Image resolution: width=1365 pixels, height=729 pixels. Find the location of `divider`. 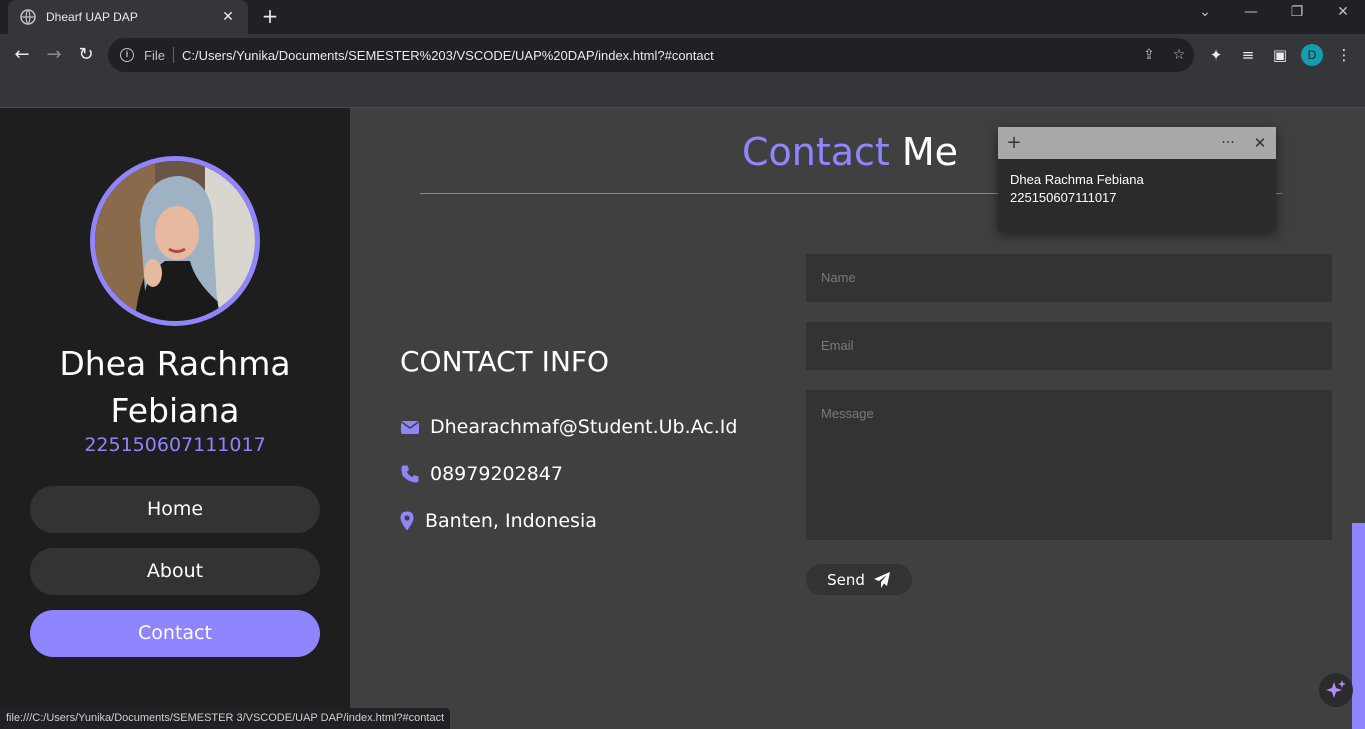

divider is located at coordinates (173, 55).